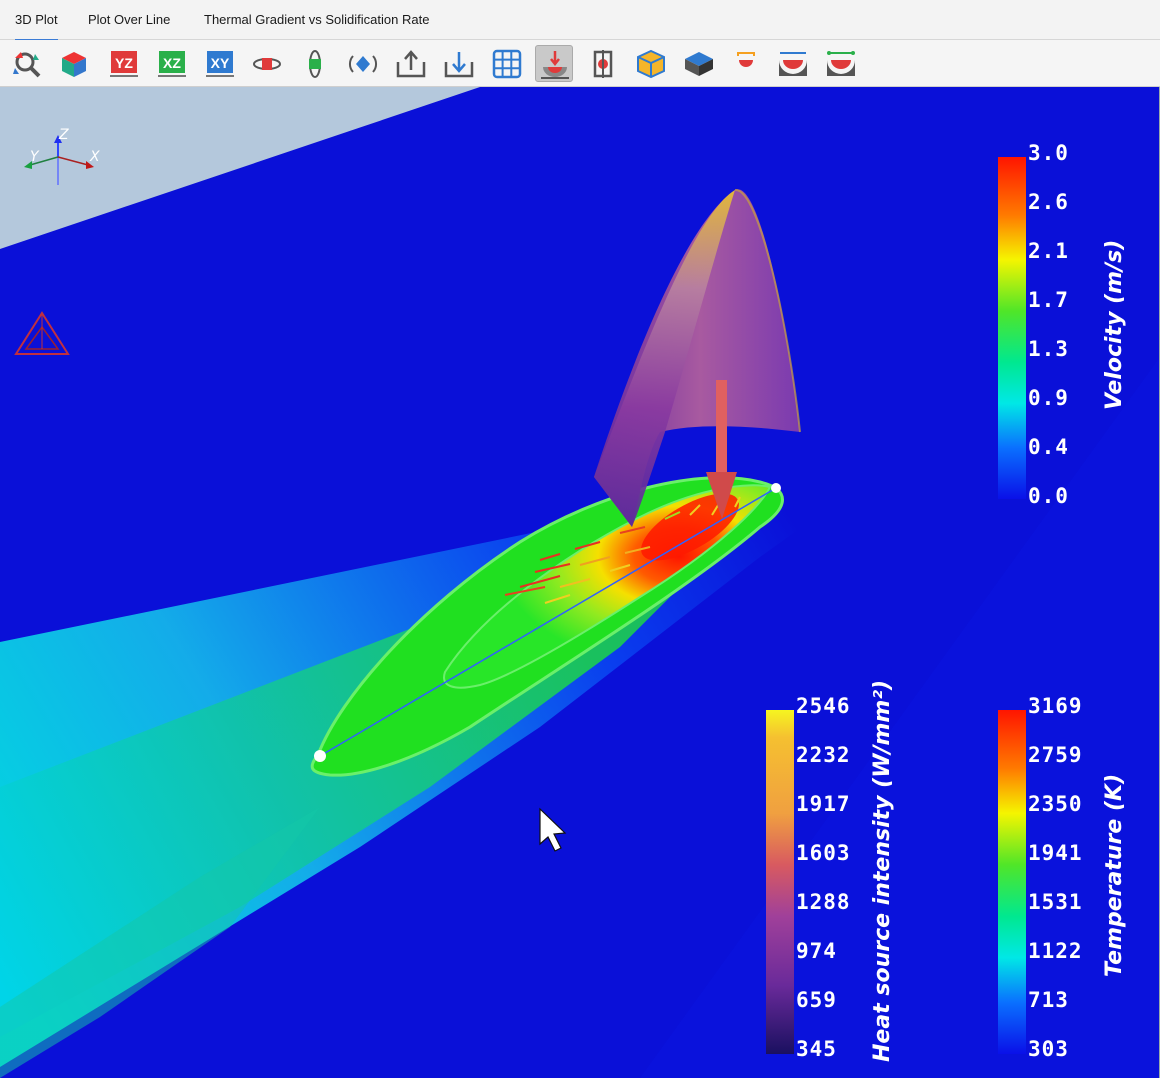 Image resolution: width=1160 pixels, height=1078 pixels. Describe the element at coordinates (1048, 1000) in the screenshot. I see `temperature-tick: 713` at that location.